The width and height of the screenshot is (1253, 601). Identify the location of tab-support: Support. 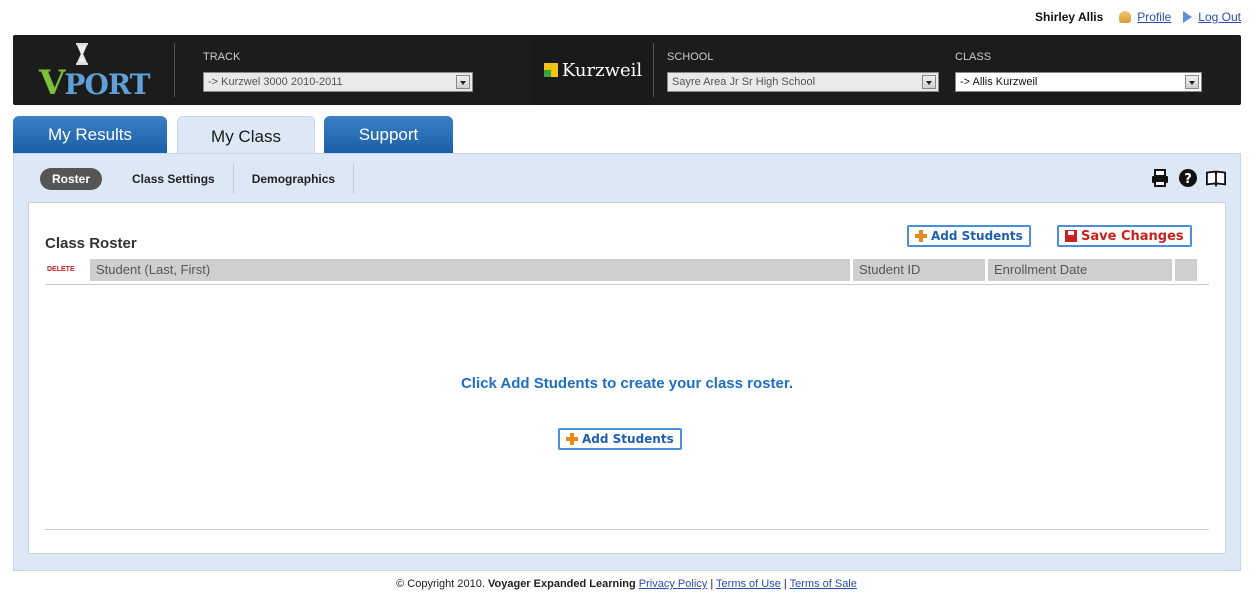
(388, 135).